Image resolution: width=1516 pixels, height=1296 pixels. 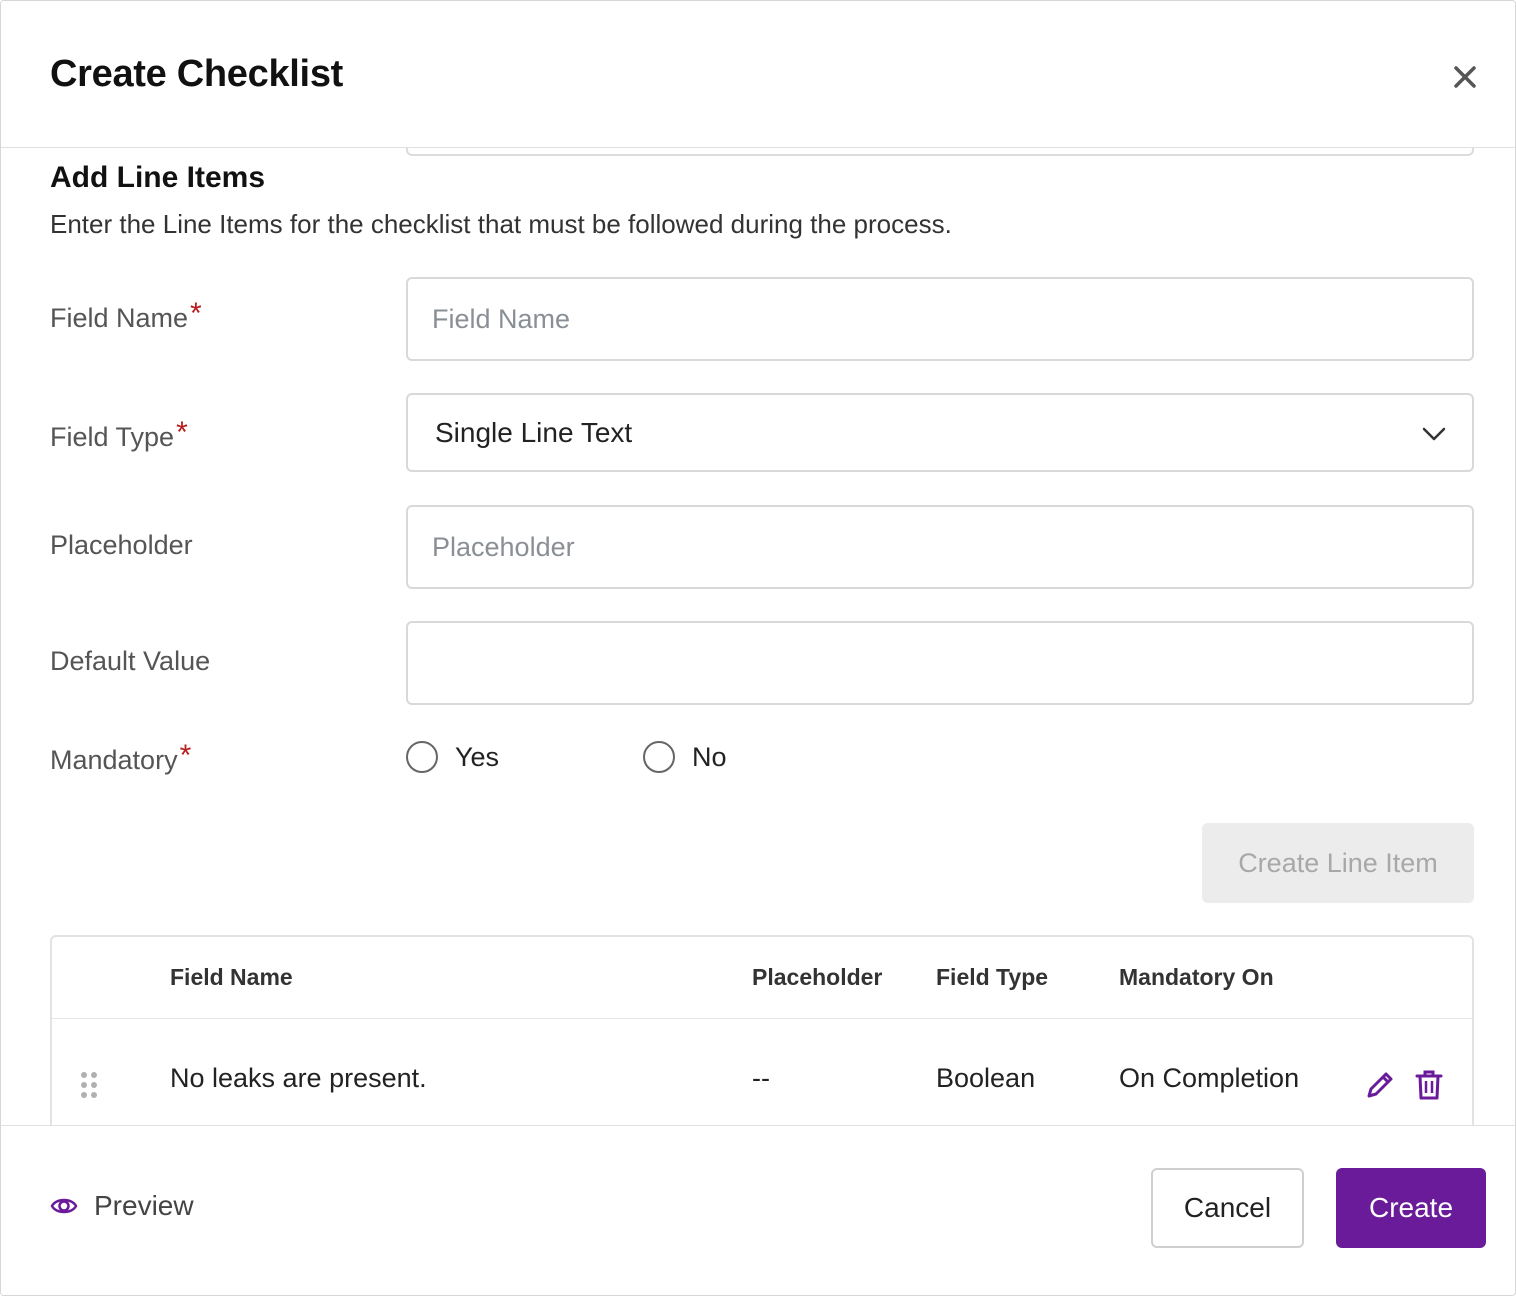 I want to click on chevron-down-icon, so click(x=1434, y=434).